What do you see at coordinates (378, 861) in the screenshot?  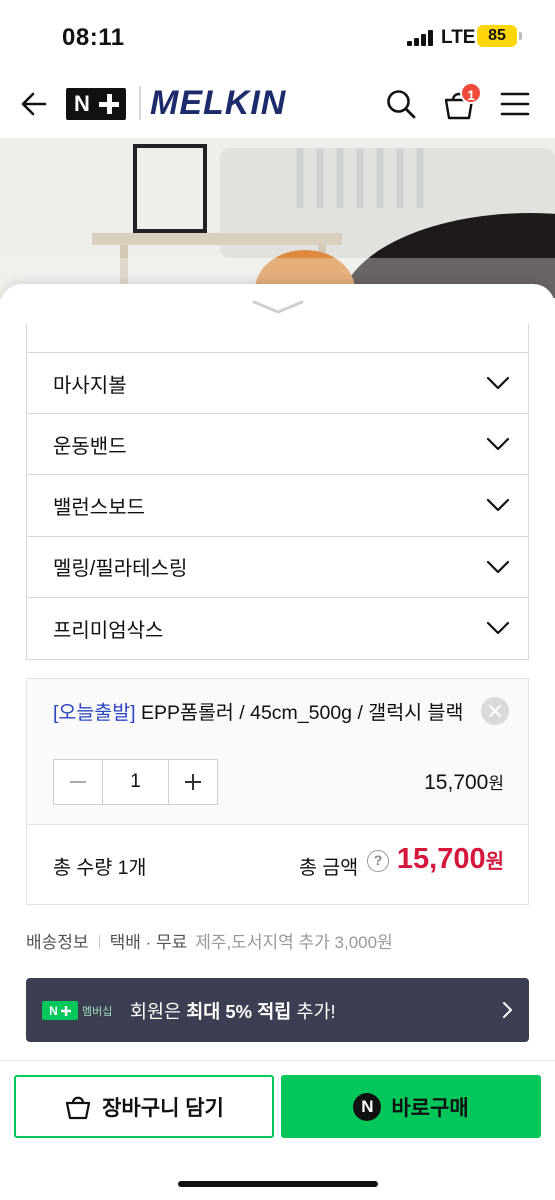 I see `help-question-icon: ?` at bounding box center [378, 861].